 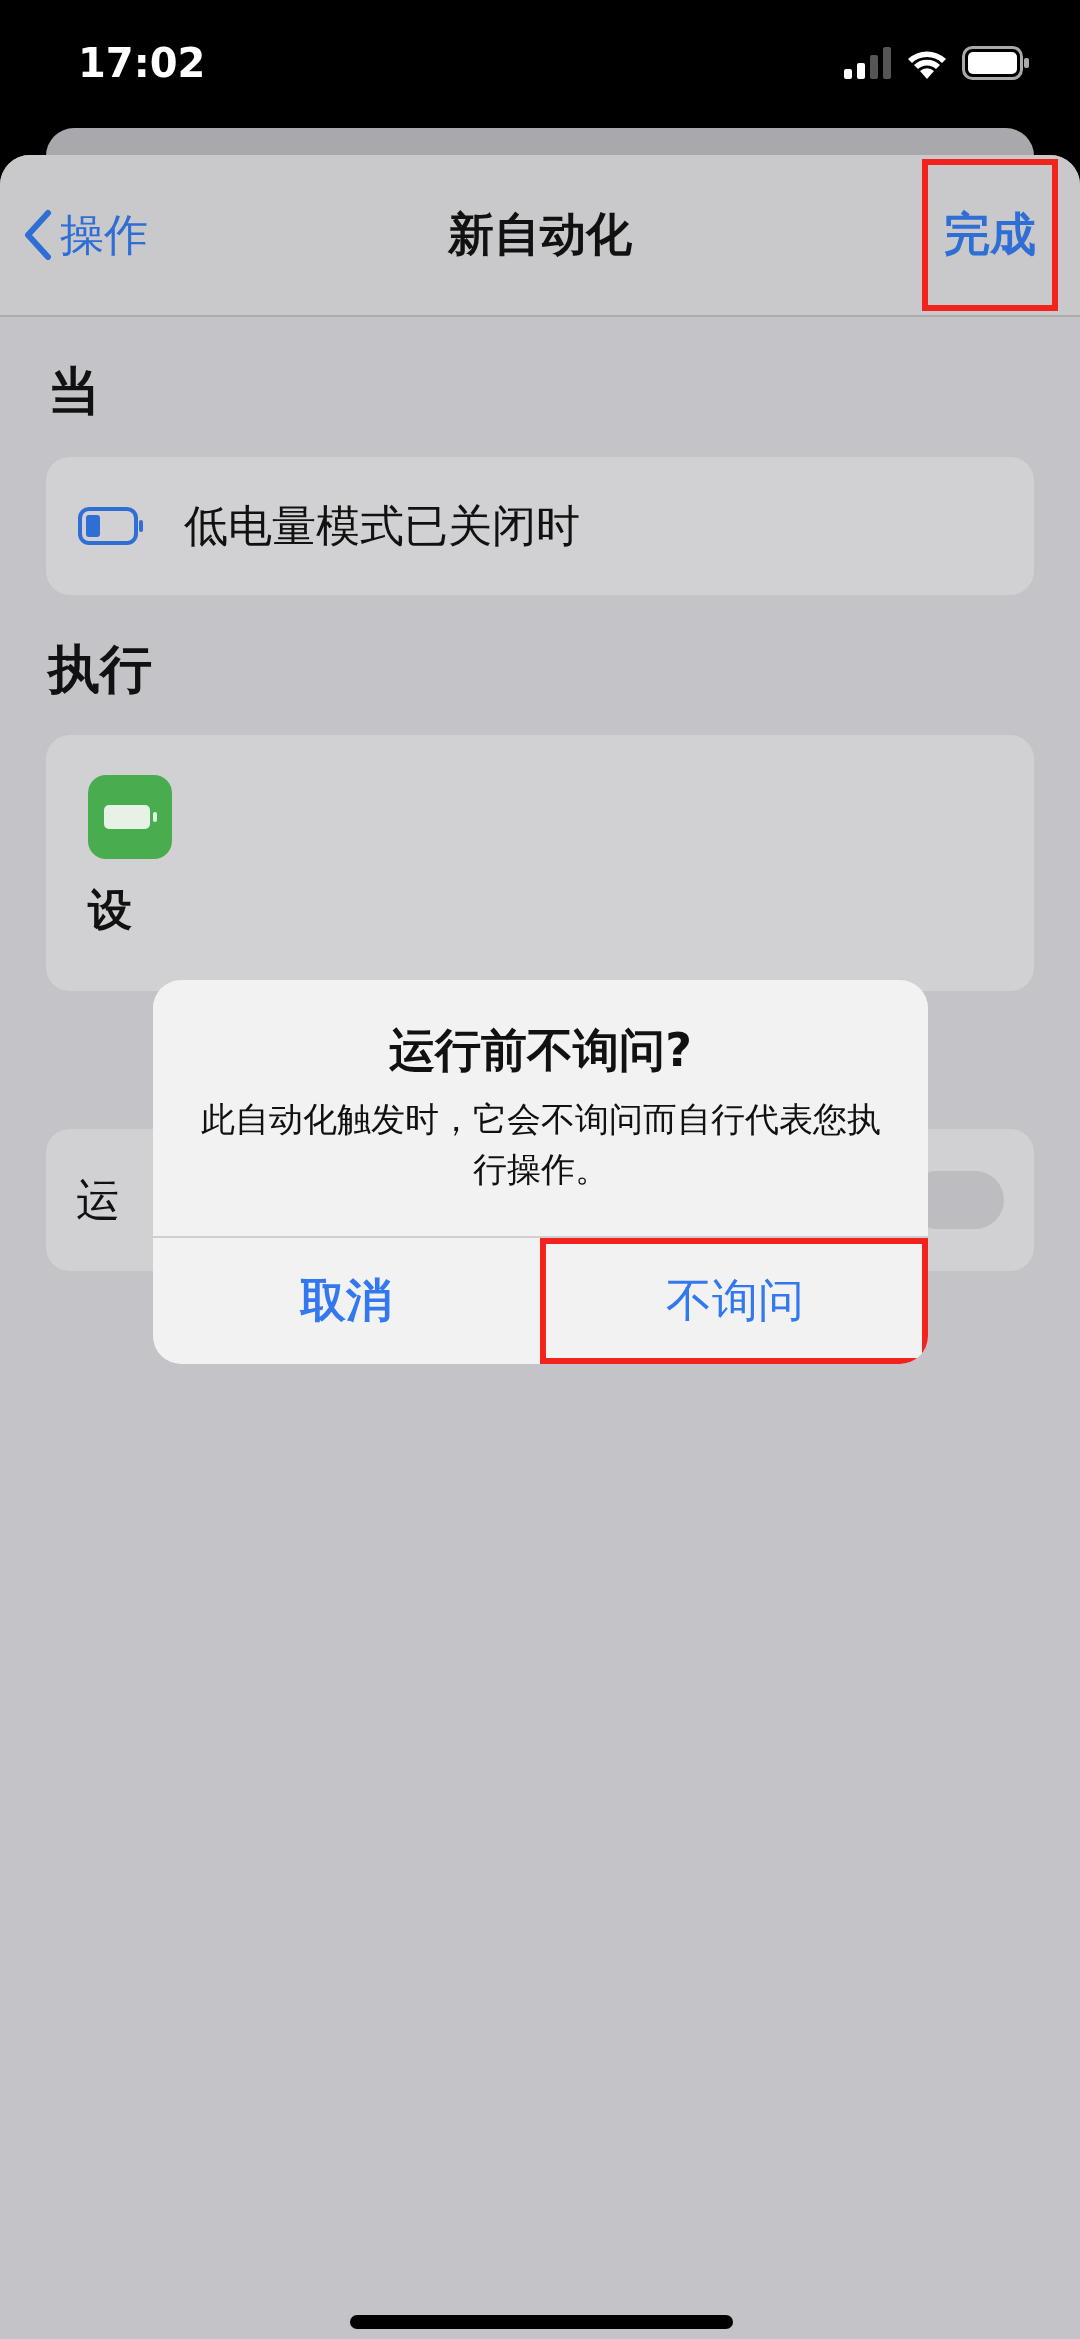 What do you see at coordinates (540, 1050) in the screenshot?
I see `alert-title: 运行前不询问?` at bounding box center [540, 1050].